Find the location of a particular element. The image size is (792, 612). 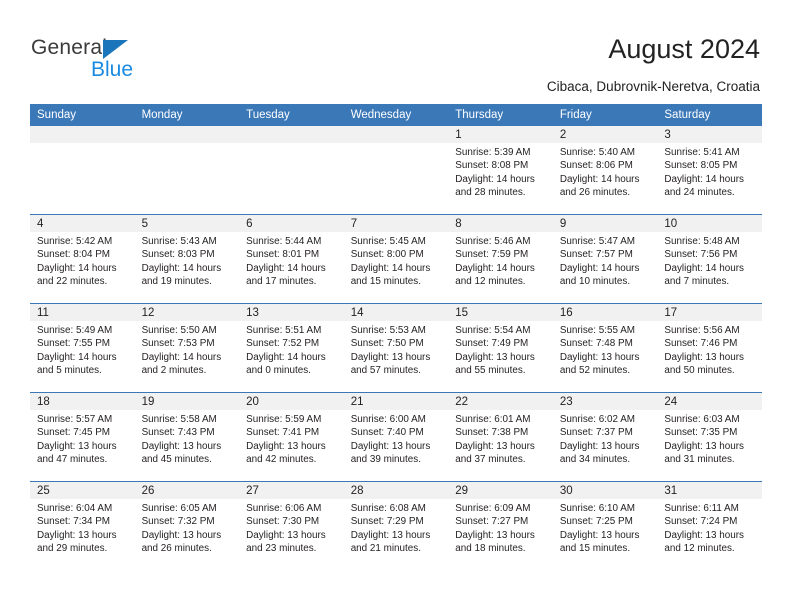

general-blue-logo: General Blue is located at coordinates (131, 60).